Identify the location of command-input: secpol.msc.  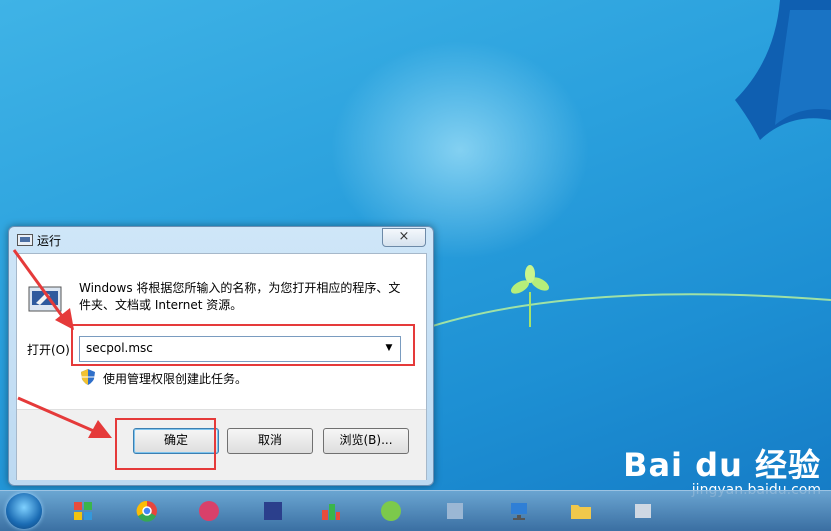
(119, 348).